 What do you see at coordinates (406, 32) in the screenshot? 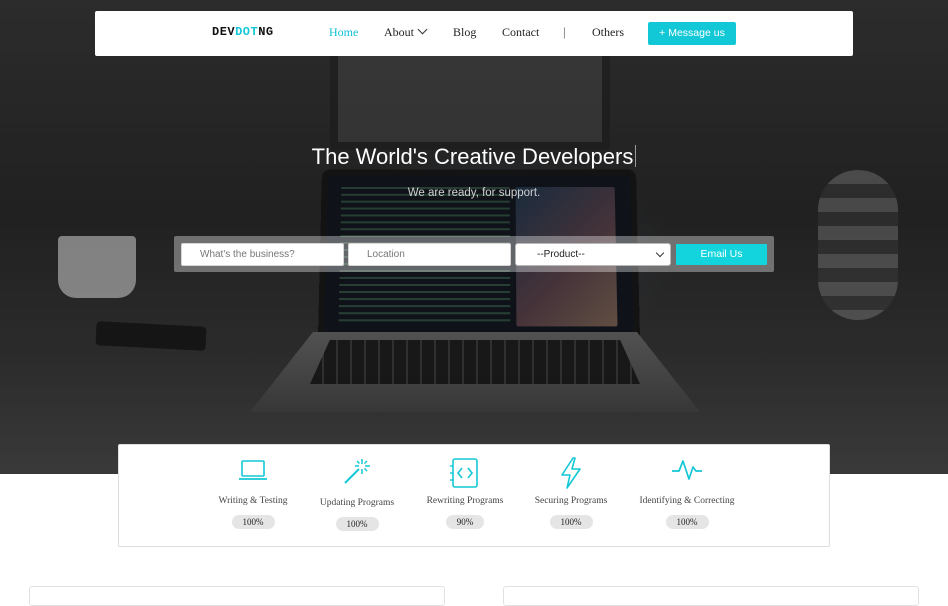
I see `nav-about: About` at bounding box center [406, 32].